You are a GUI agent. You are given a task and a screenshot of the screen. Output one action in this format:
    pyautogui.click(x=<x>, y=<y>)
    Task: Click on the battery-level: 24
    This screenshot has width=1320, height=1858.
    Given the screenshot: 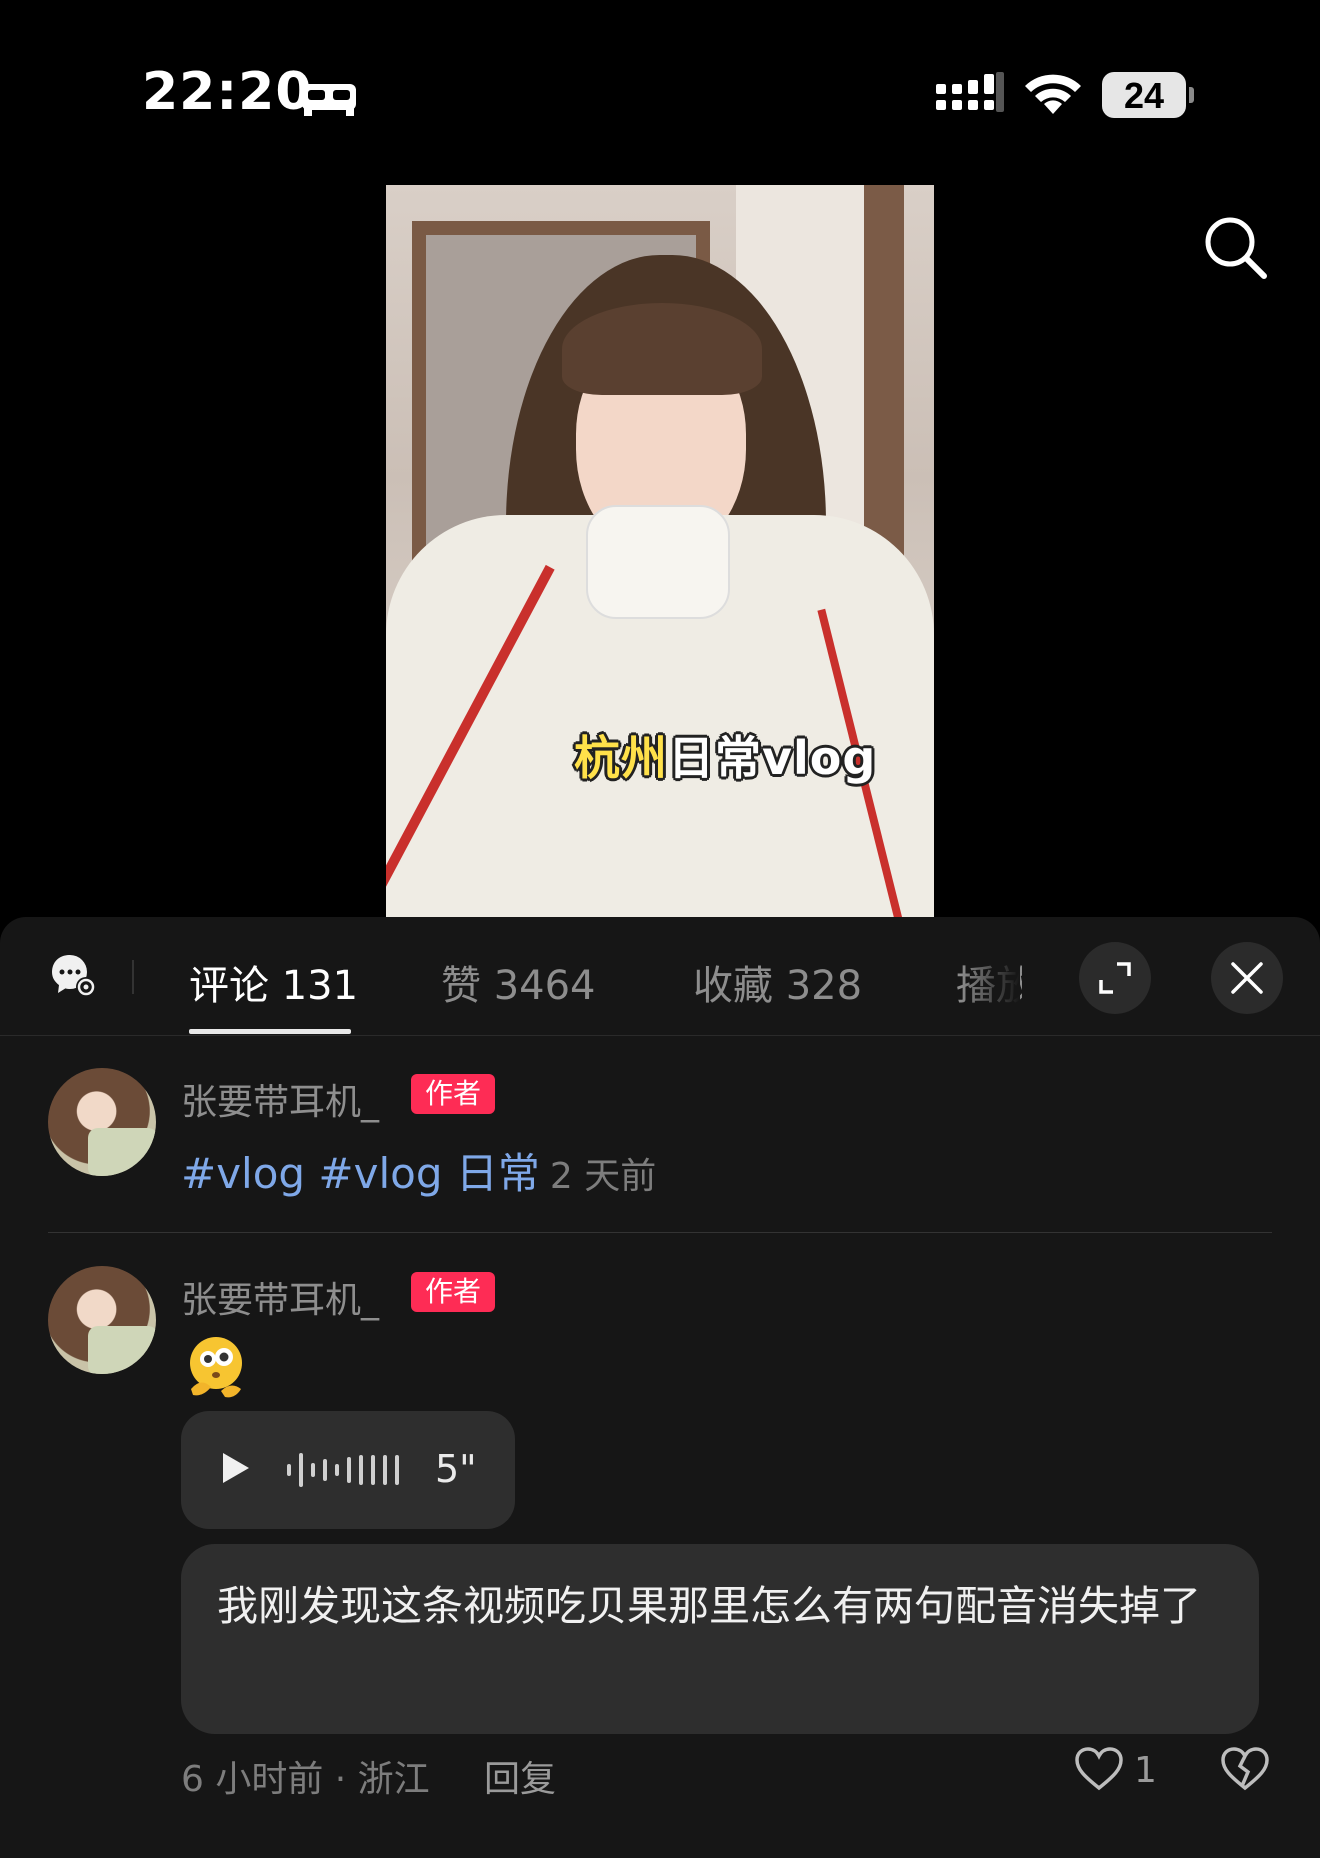 What is the action you would take?
    pyautogui.click(x=1144, y=95)
    